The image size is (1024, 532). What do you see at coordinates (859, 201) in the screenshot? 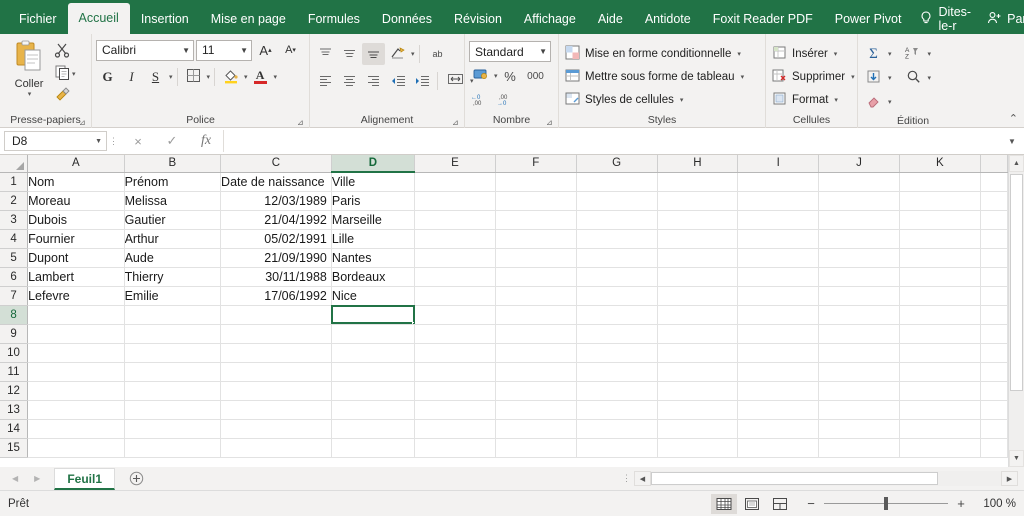
I see `cell-J2` at bounding box center [859, 201].